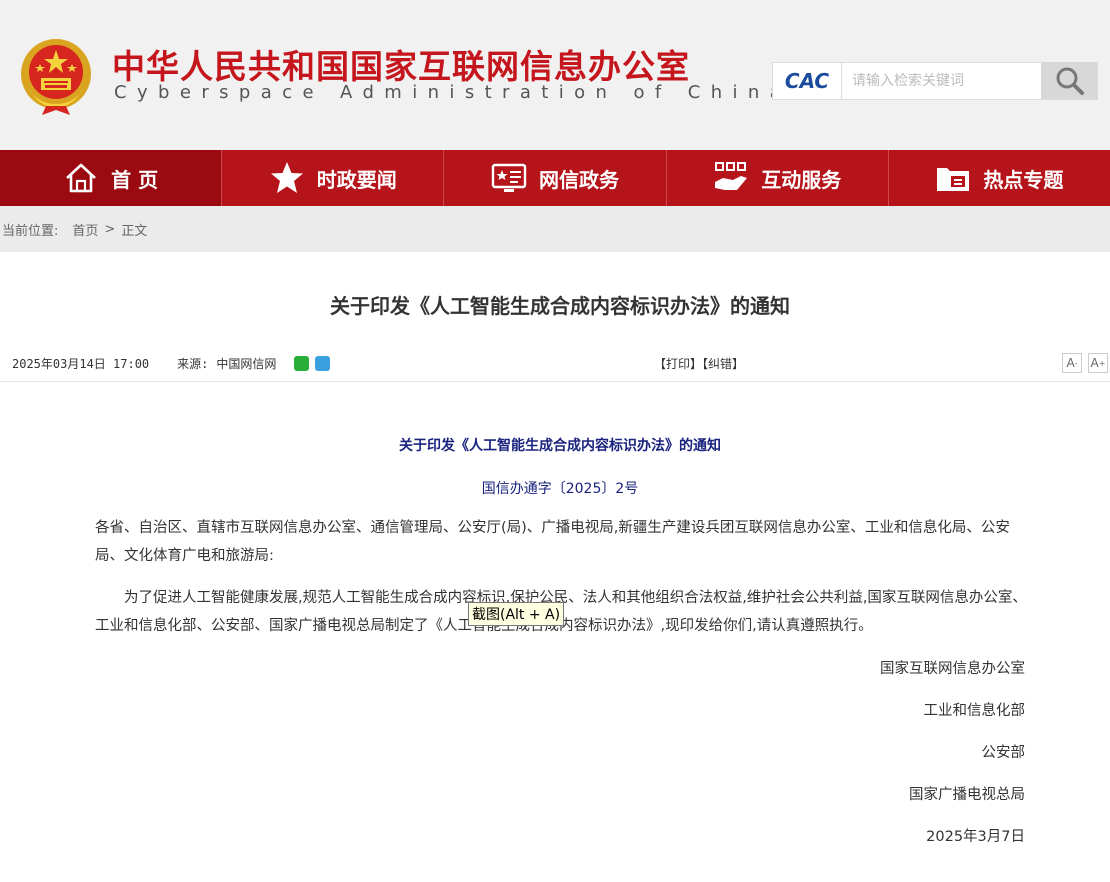  I want to click on font-size-controls: A- A +, so click(1085, 363).